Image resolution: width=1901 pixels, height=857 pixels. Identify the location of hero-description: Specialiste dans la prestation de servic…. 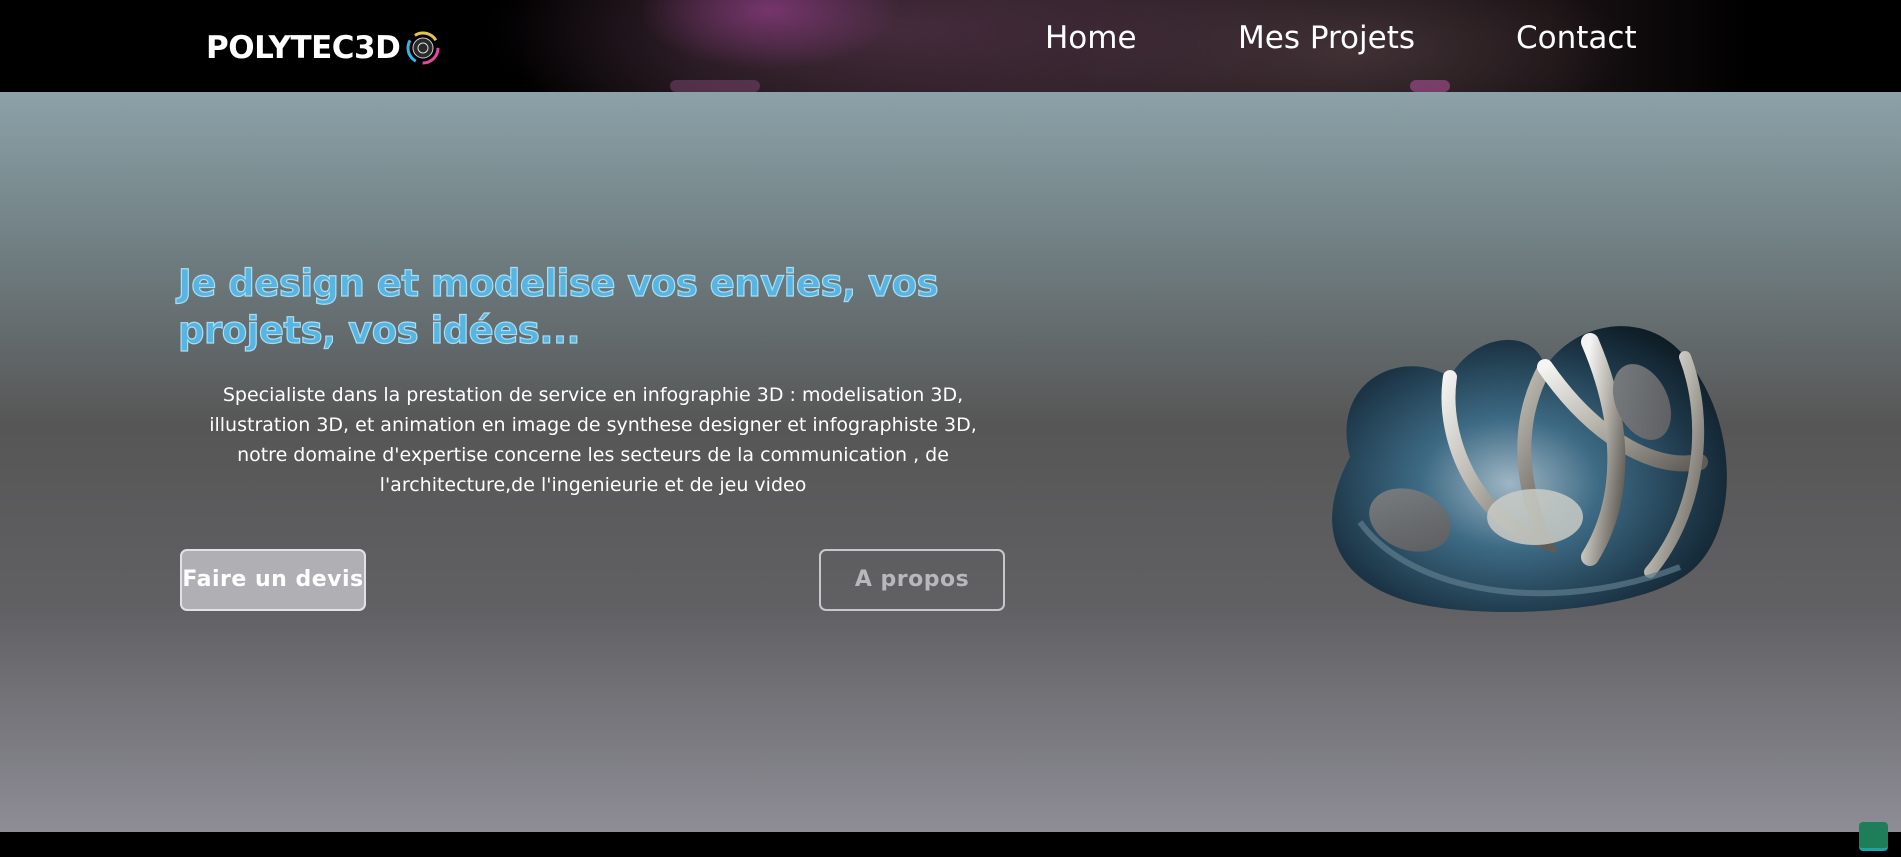
(593, 440).